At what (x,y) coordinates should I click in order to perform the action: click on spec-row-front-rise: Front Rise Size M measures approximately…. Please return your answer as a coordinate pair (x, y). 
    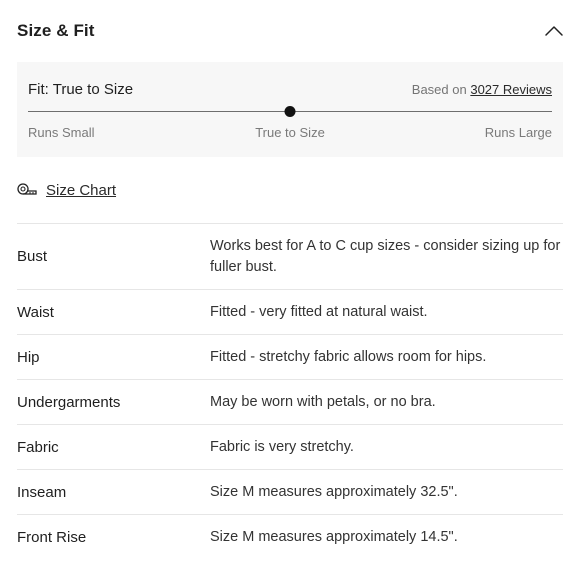
    Looking at the image, I should click on (290, 537).